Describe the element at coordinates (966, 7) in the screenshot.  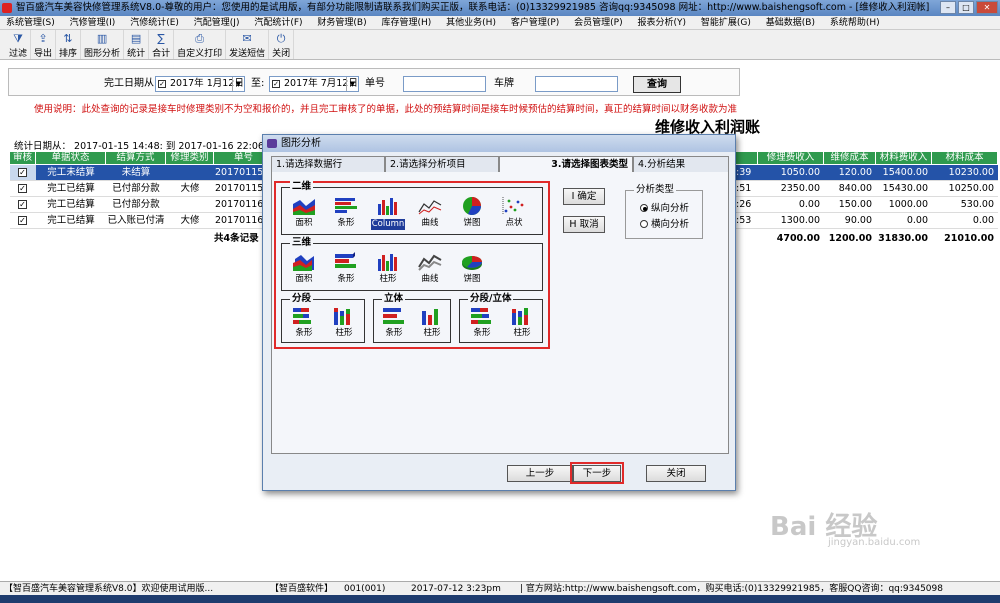
I see `maximize-button: □` at that location.